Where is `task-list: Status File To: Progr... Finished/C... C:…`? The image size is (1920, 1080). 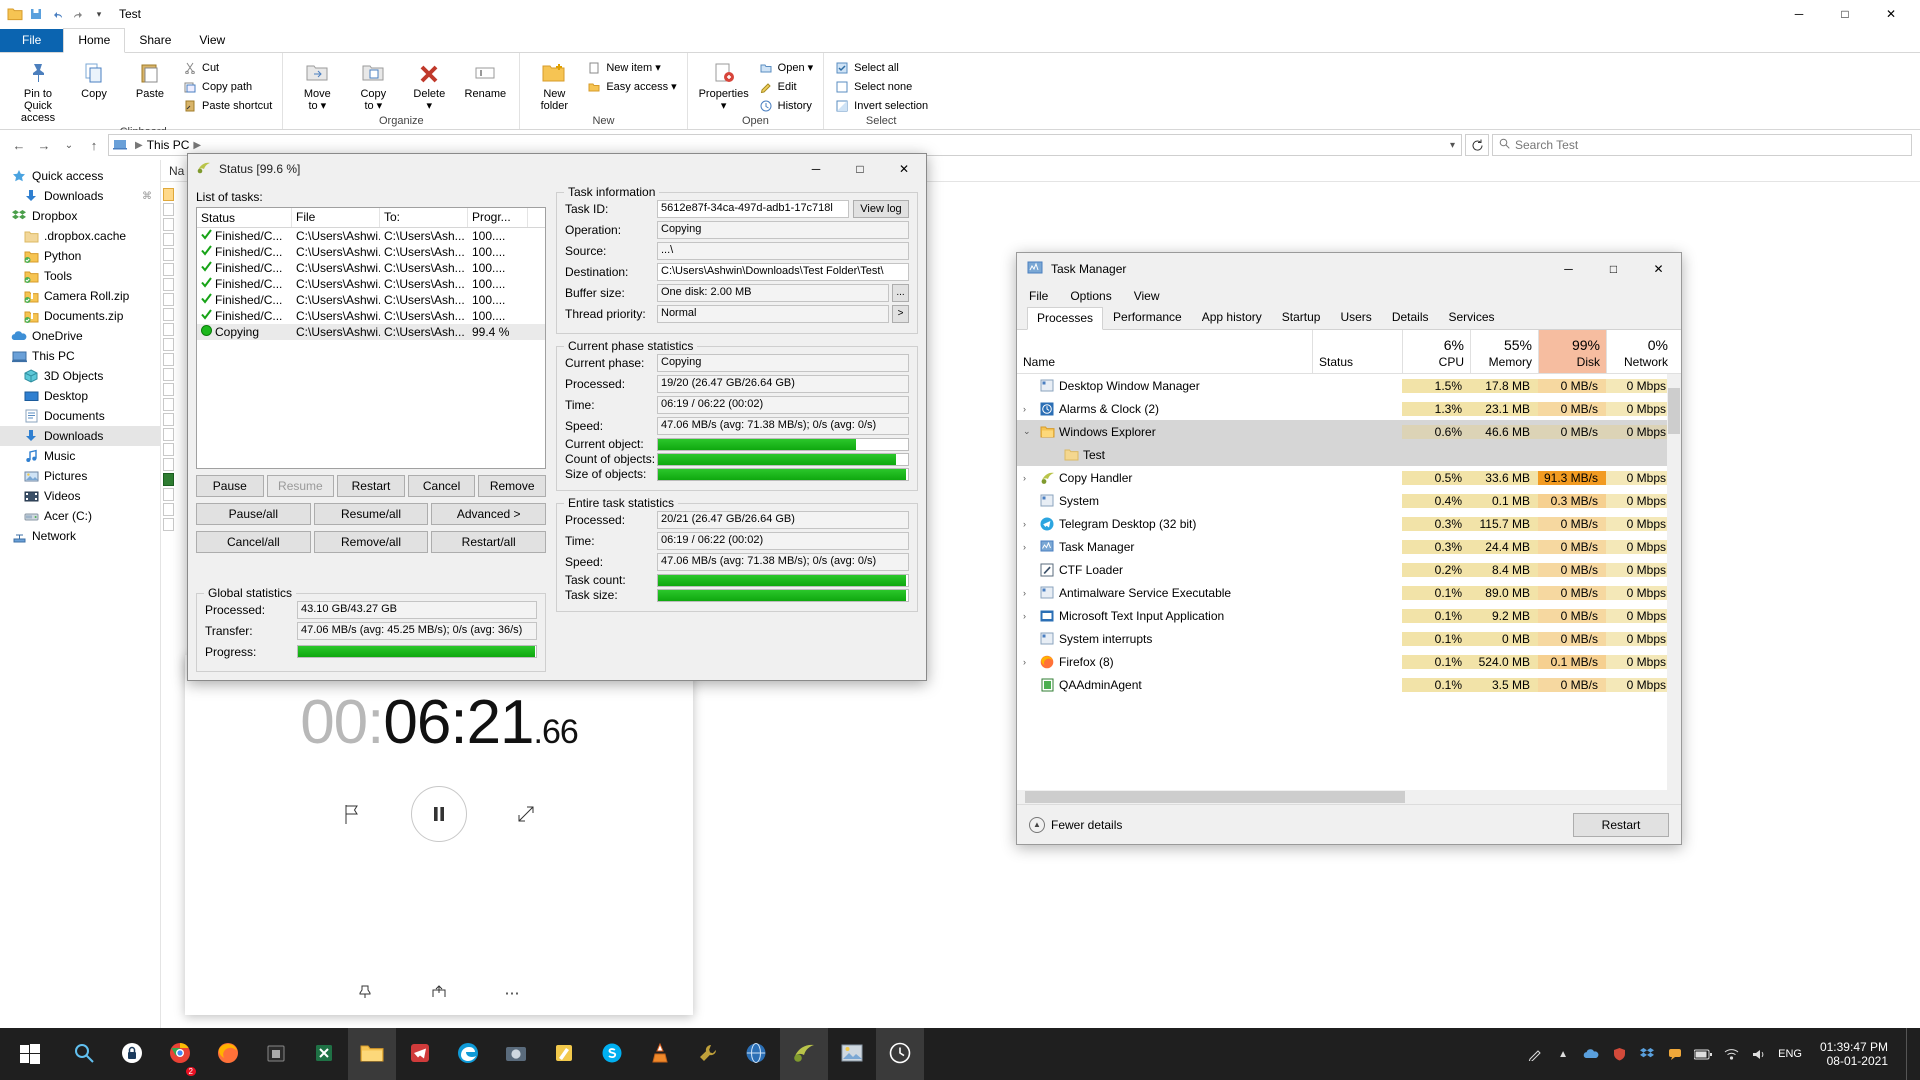 task-list: Status File To: Progr... Finished/C... C:… is located at coordinates (371, 338).